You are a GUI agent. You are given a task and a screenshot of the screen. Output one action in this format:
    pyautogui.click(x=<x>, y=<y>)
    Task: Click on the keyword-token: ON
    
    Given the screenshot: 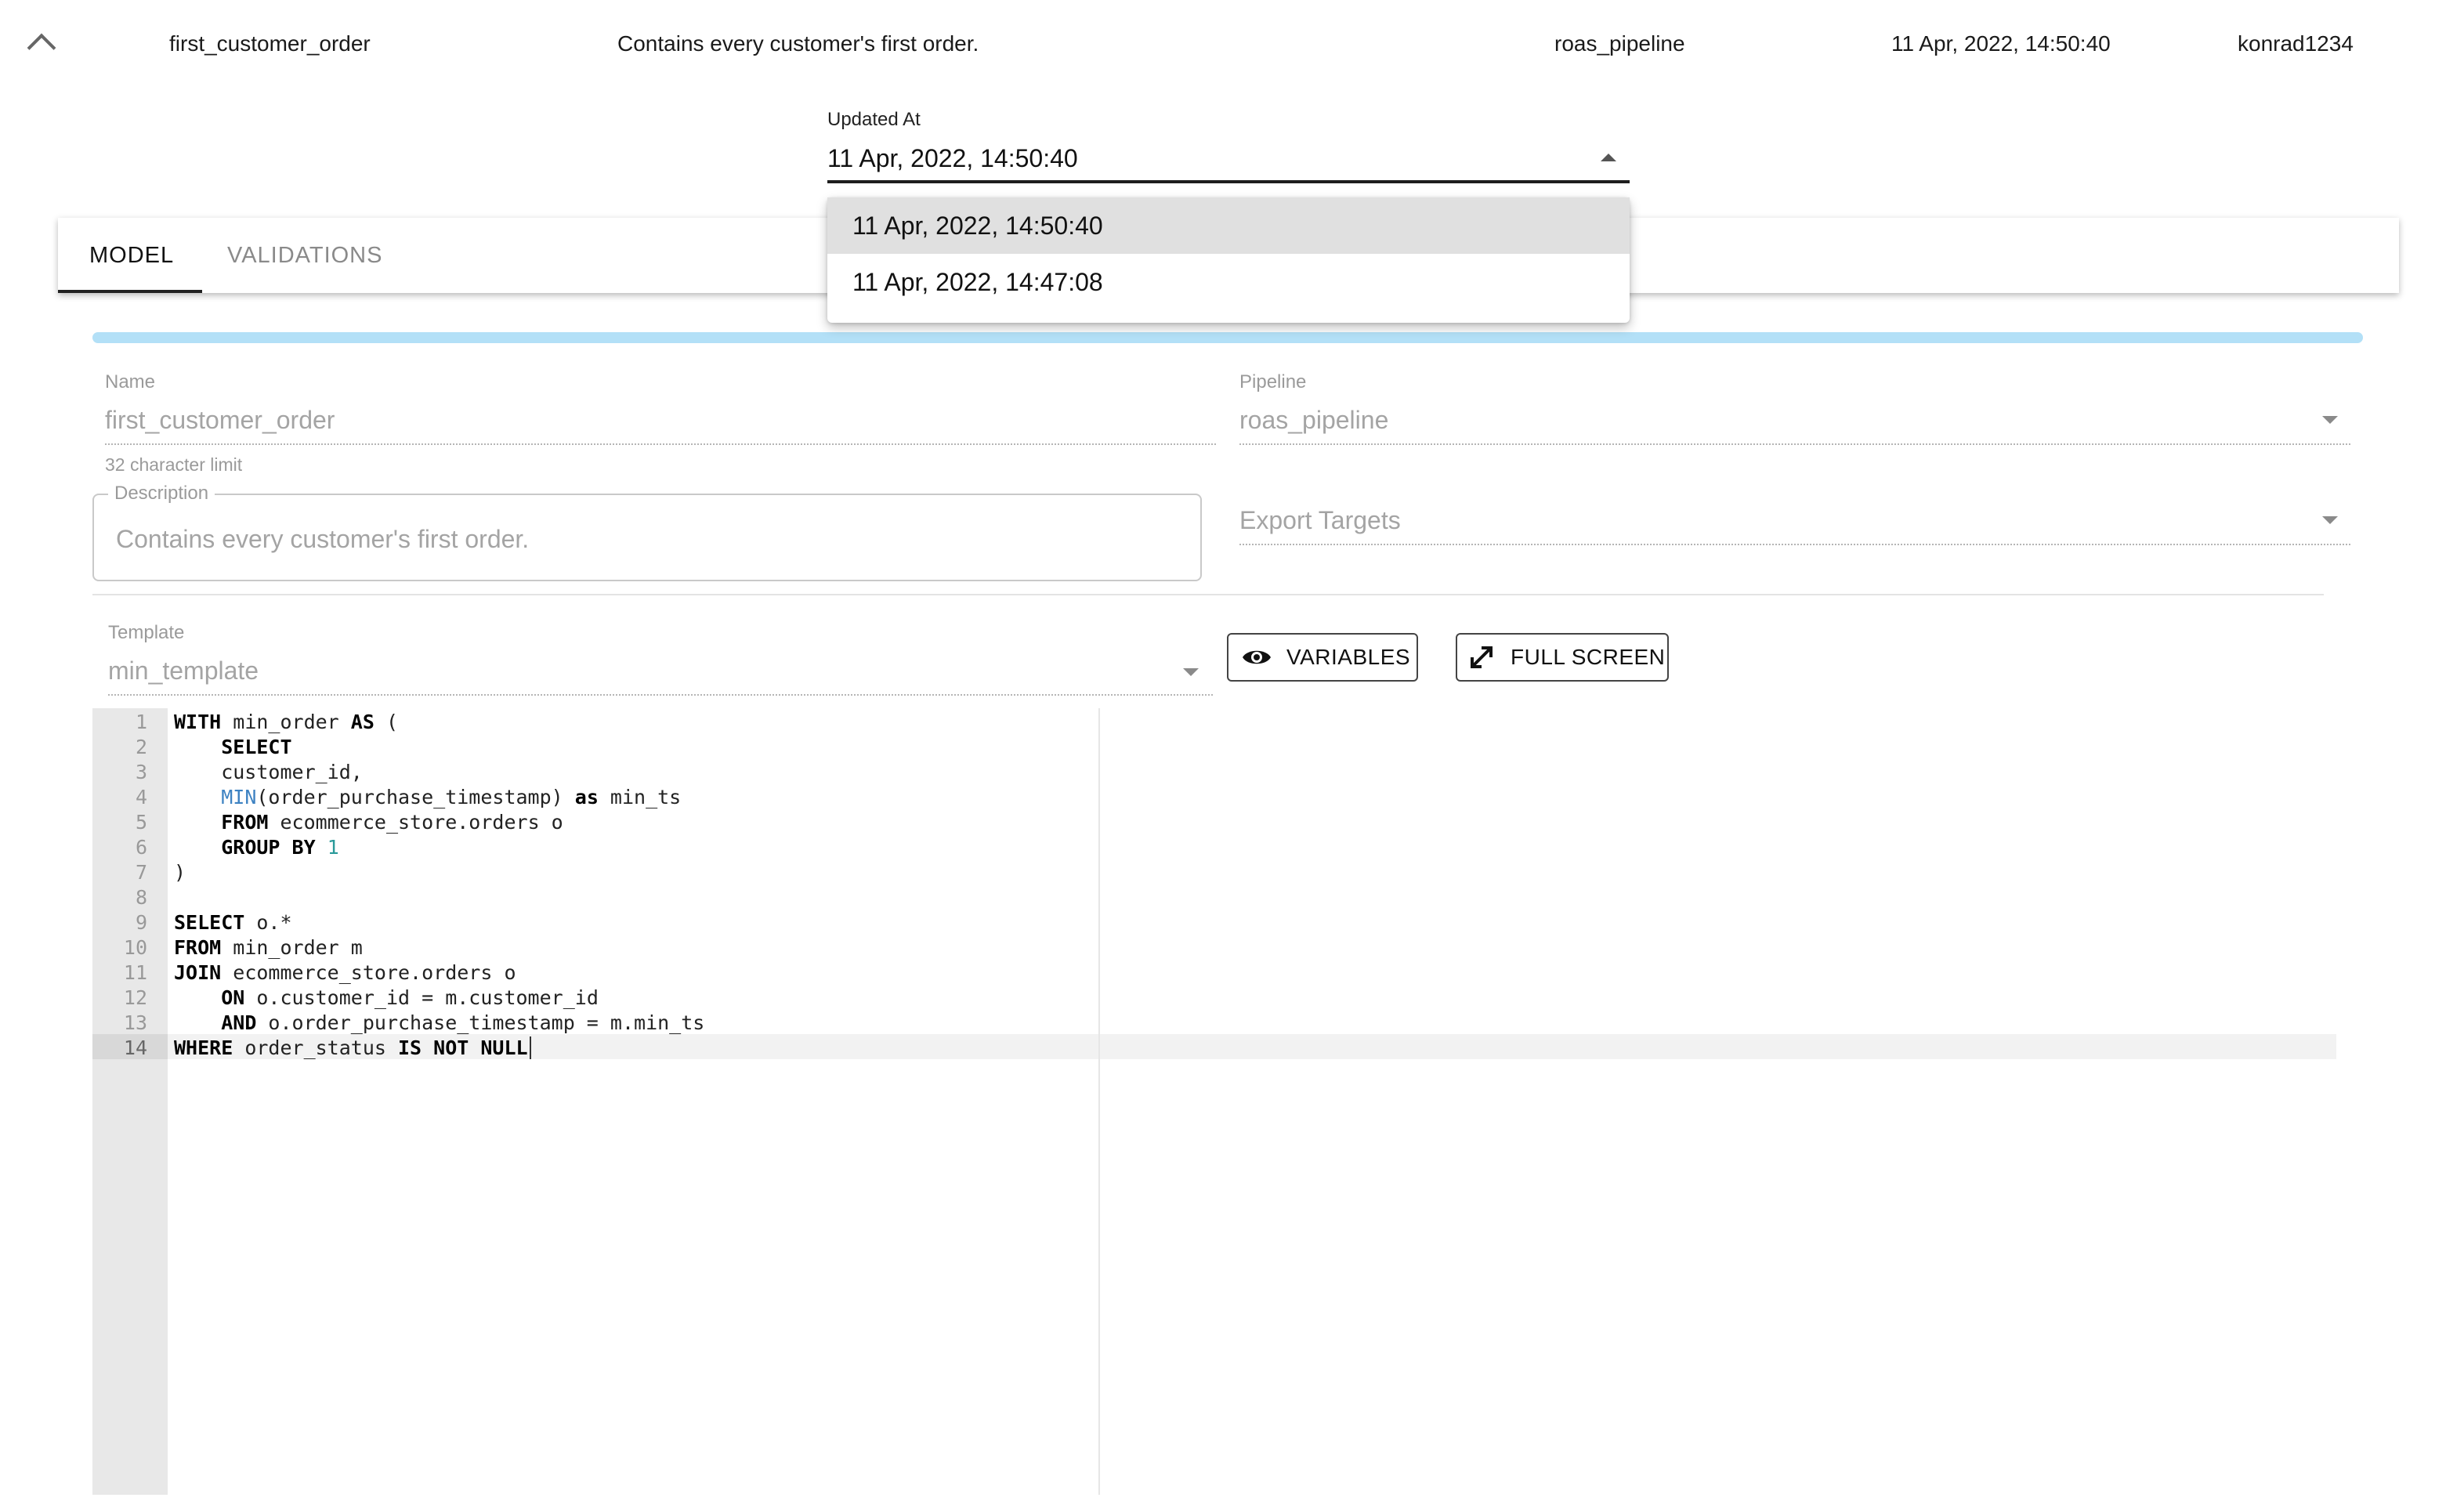 What is the action you would take?
    pyautogui.click(x=233, y=998)
    